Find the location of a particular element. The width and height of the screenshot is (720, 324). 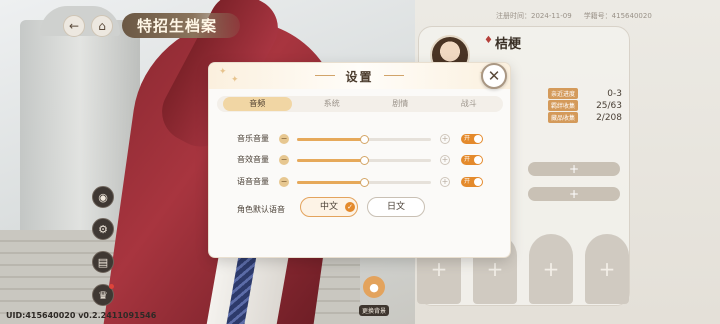

stat-value: 0-3 is located at coordinates (614, 93).